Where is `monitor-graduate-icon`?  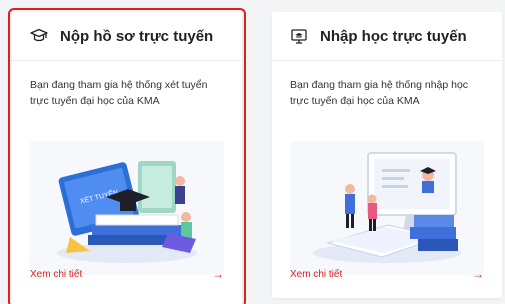 monitor-graduate-icon is located at coordinates (299, 36).